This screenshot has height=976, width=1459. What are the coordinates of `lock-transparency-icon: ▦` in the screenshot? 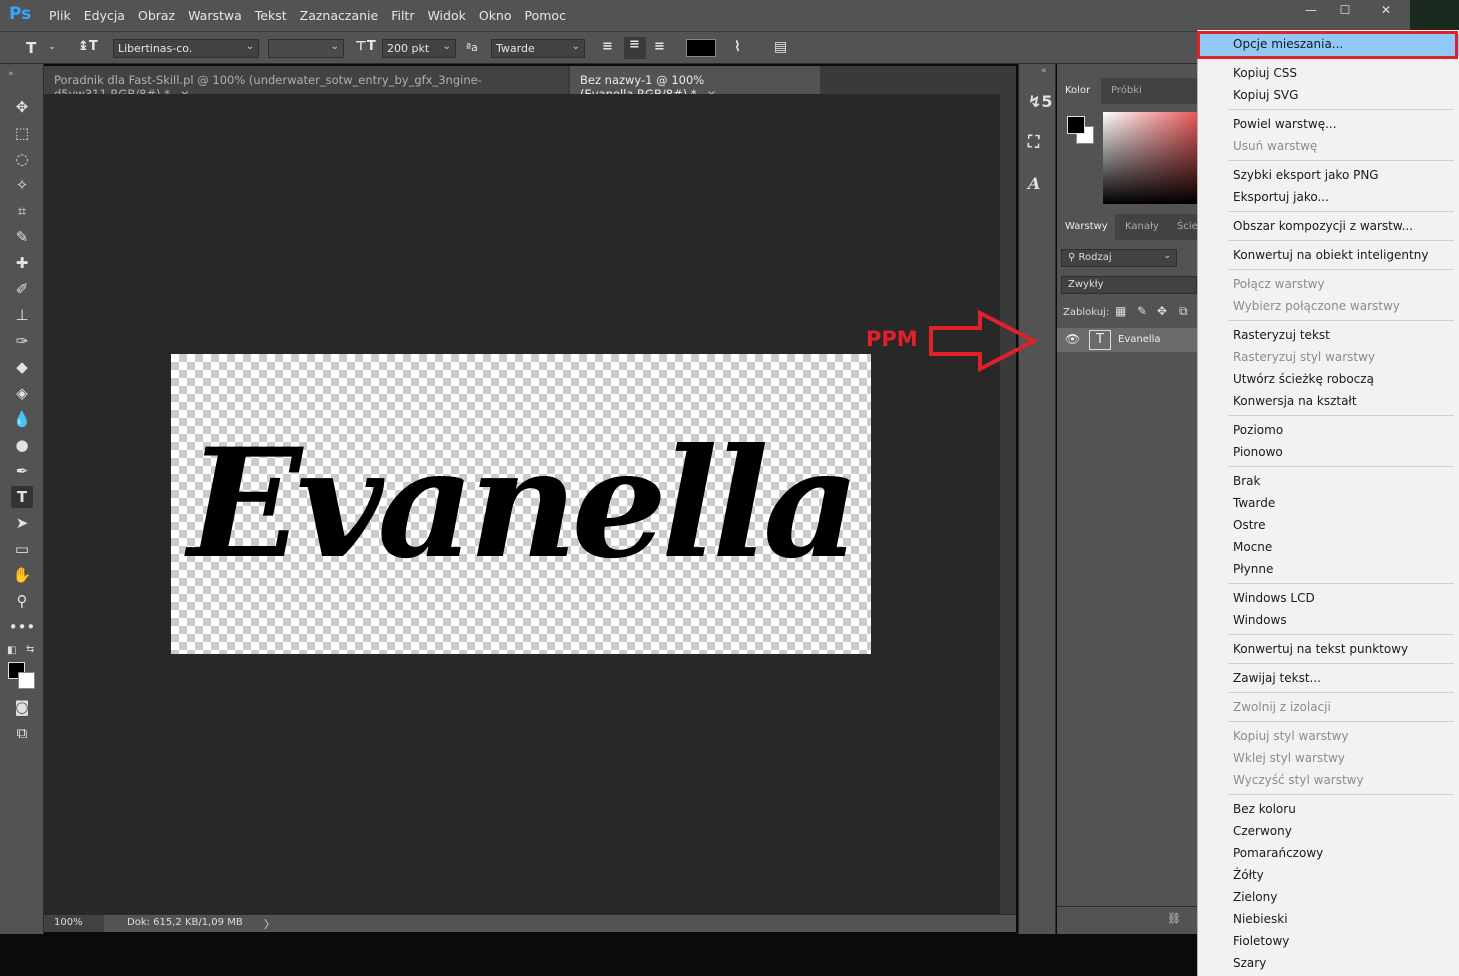 It's located at (1120, 311).